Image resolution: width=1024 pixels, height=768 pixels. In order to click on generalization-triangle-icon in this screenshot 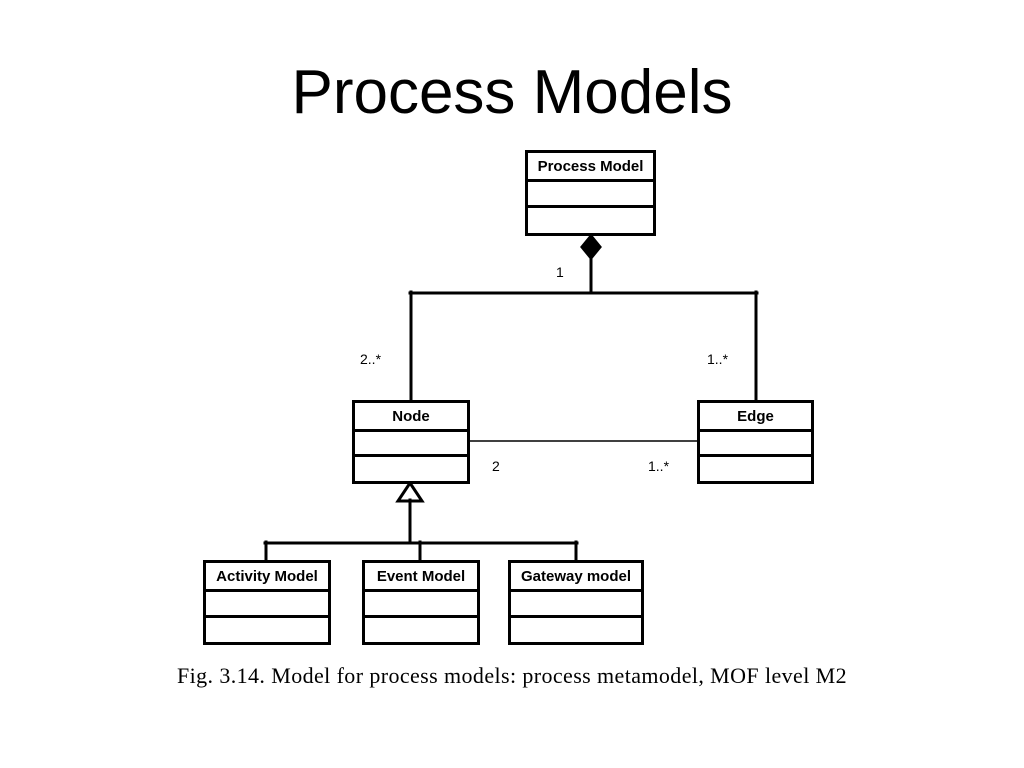, I will do `click(410, 491)`.